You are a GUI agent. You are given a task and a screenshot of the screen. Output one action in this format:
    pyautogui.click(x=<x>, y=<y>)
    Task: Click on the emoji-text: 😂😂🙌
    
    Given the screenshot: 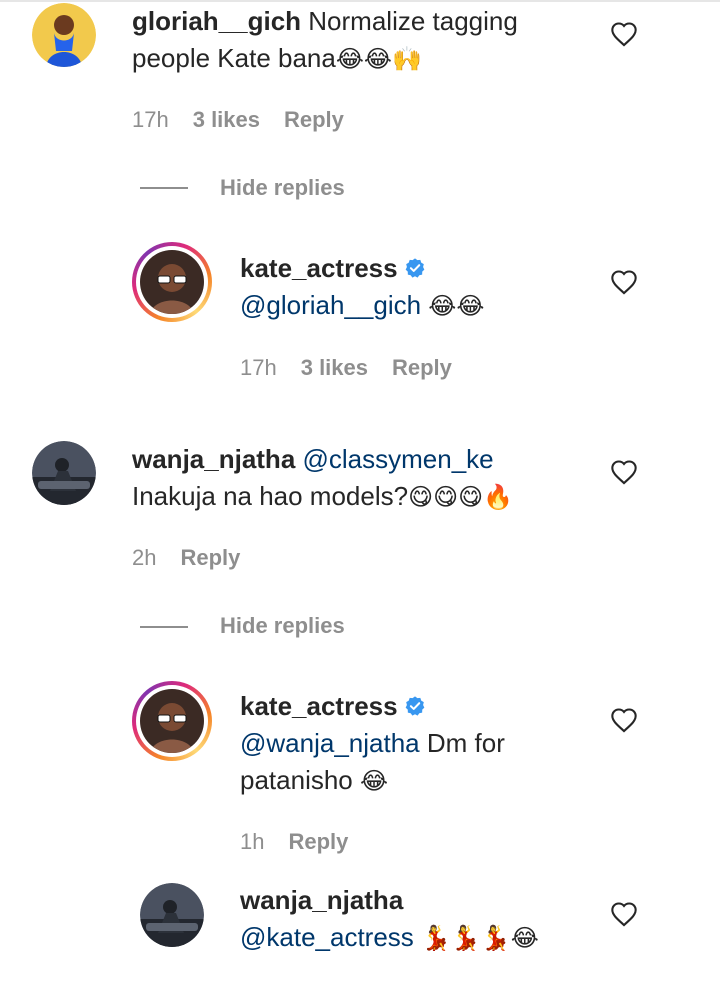 What is the action you would take?
    pyautogui.click(x=378, y=59)
    